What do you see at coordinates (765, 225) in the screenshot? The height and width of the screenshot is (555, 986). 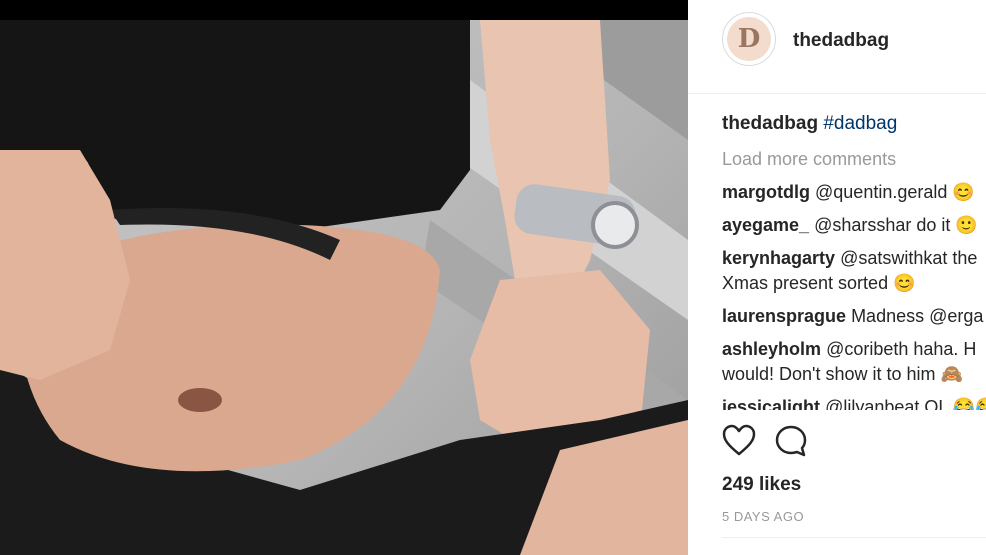 I see `comment-username: ayegame_` at bounding box center [765, 225].